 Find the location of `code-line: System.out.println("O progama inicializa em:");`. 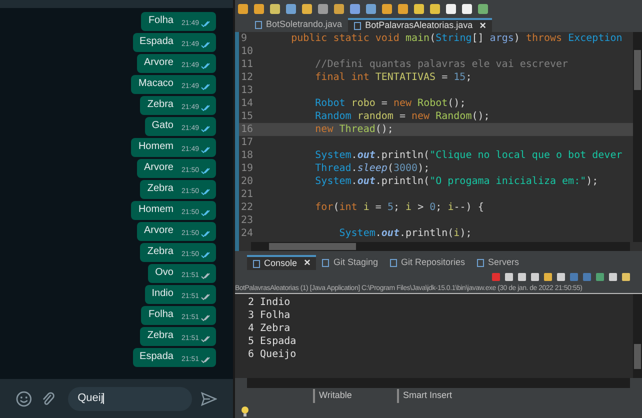

code-line: System.out.println("O progama inicializa em:"); is located at coordinates (456, 181).